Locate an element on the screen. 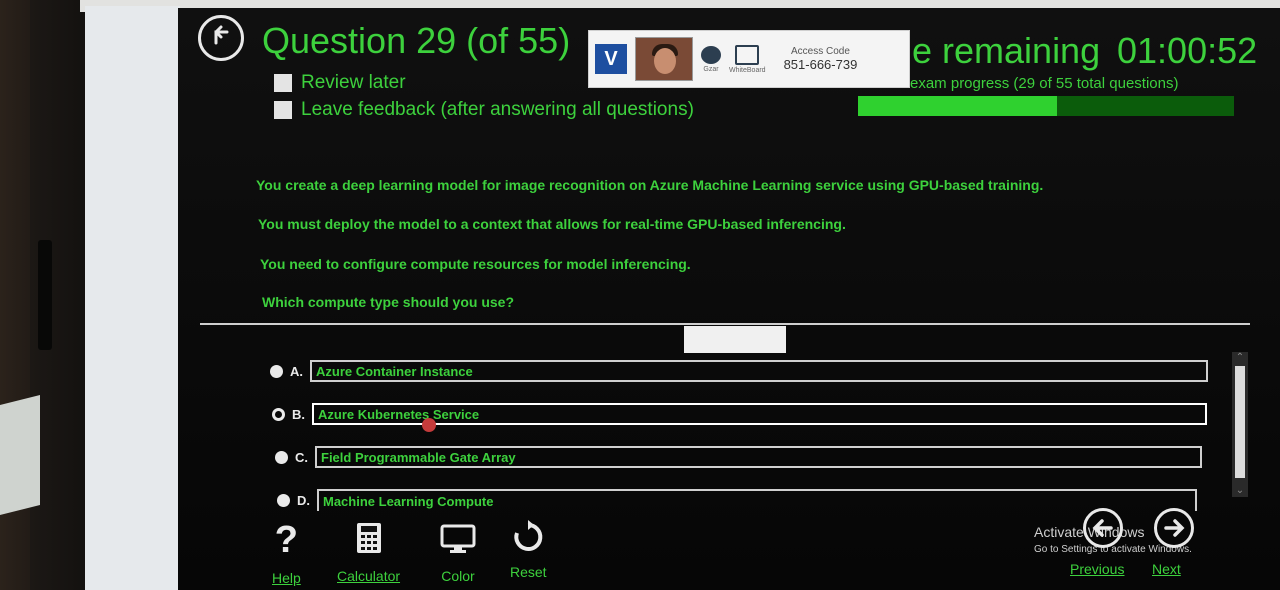 The width and height of the screenshot is (1280, 590). option-d-text: Machine Learning Compute is located at coordinates (757, 500).